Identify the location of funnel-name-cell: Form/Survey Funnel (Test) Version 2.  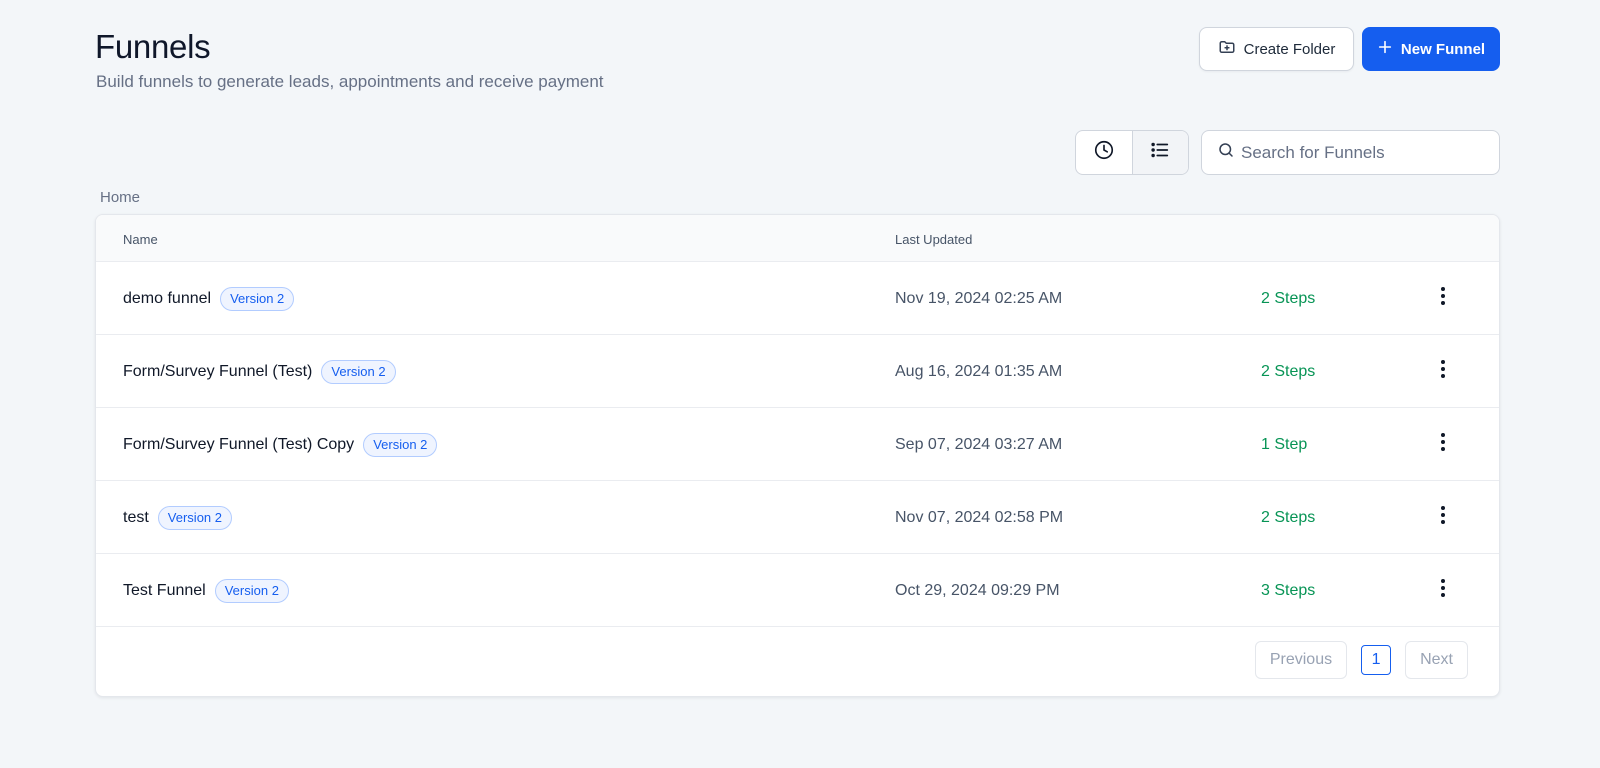
(259, 371).